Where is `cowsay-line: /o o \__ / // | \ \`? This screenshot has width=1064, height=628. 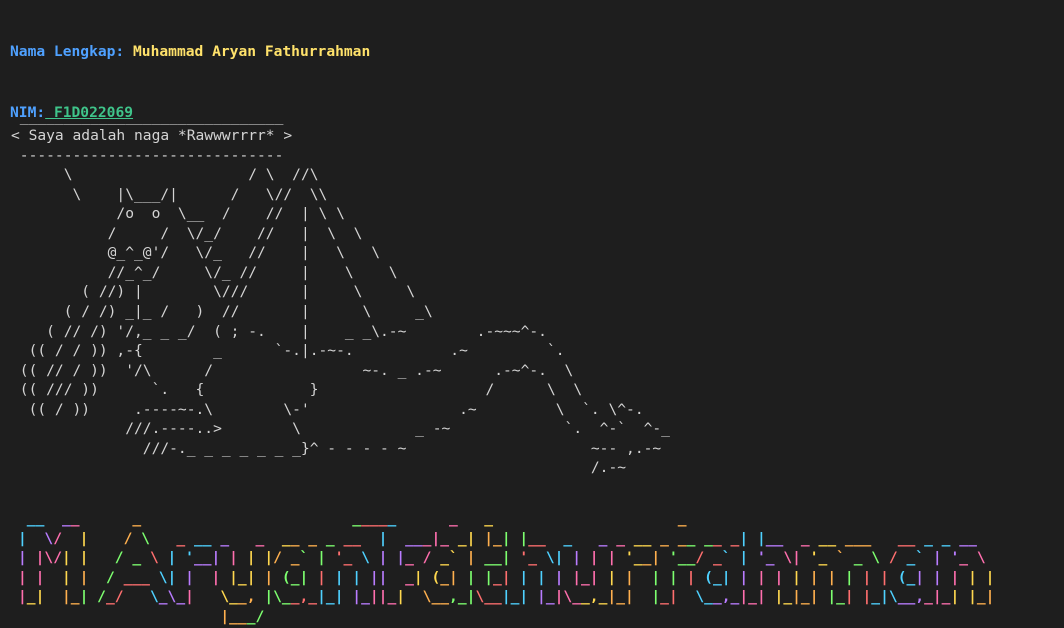
cowsay-line: /o o \__ / // | \ \ is located at coordinates (178, 214).